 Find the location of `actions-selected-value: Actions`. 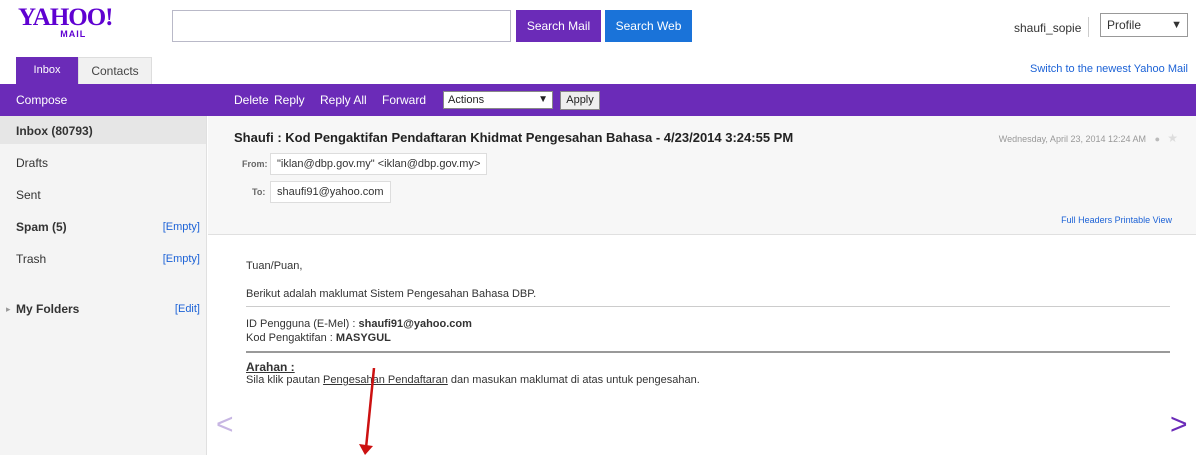

actions-selected-value: Actions is located at coordinates (466, 100).